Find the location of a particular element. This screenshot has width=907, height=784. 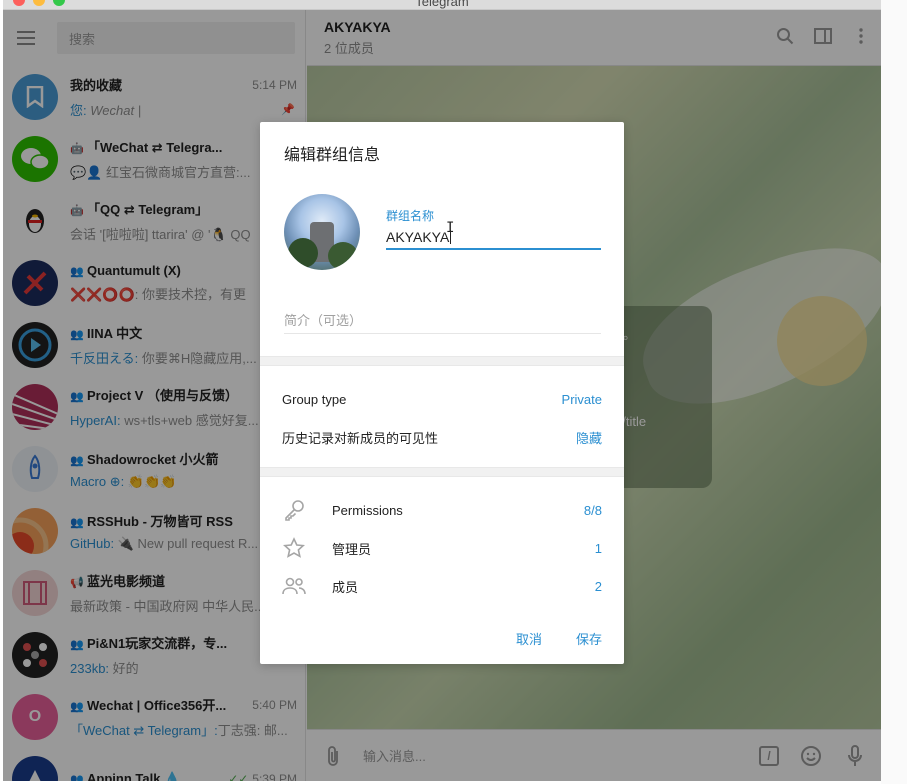

history-visibility-row: 历史记录对新成员的可见性 隐藏 is located at coordinates (442, 437).